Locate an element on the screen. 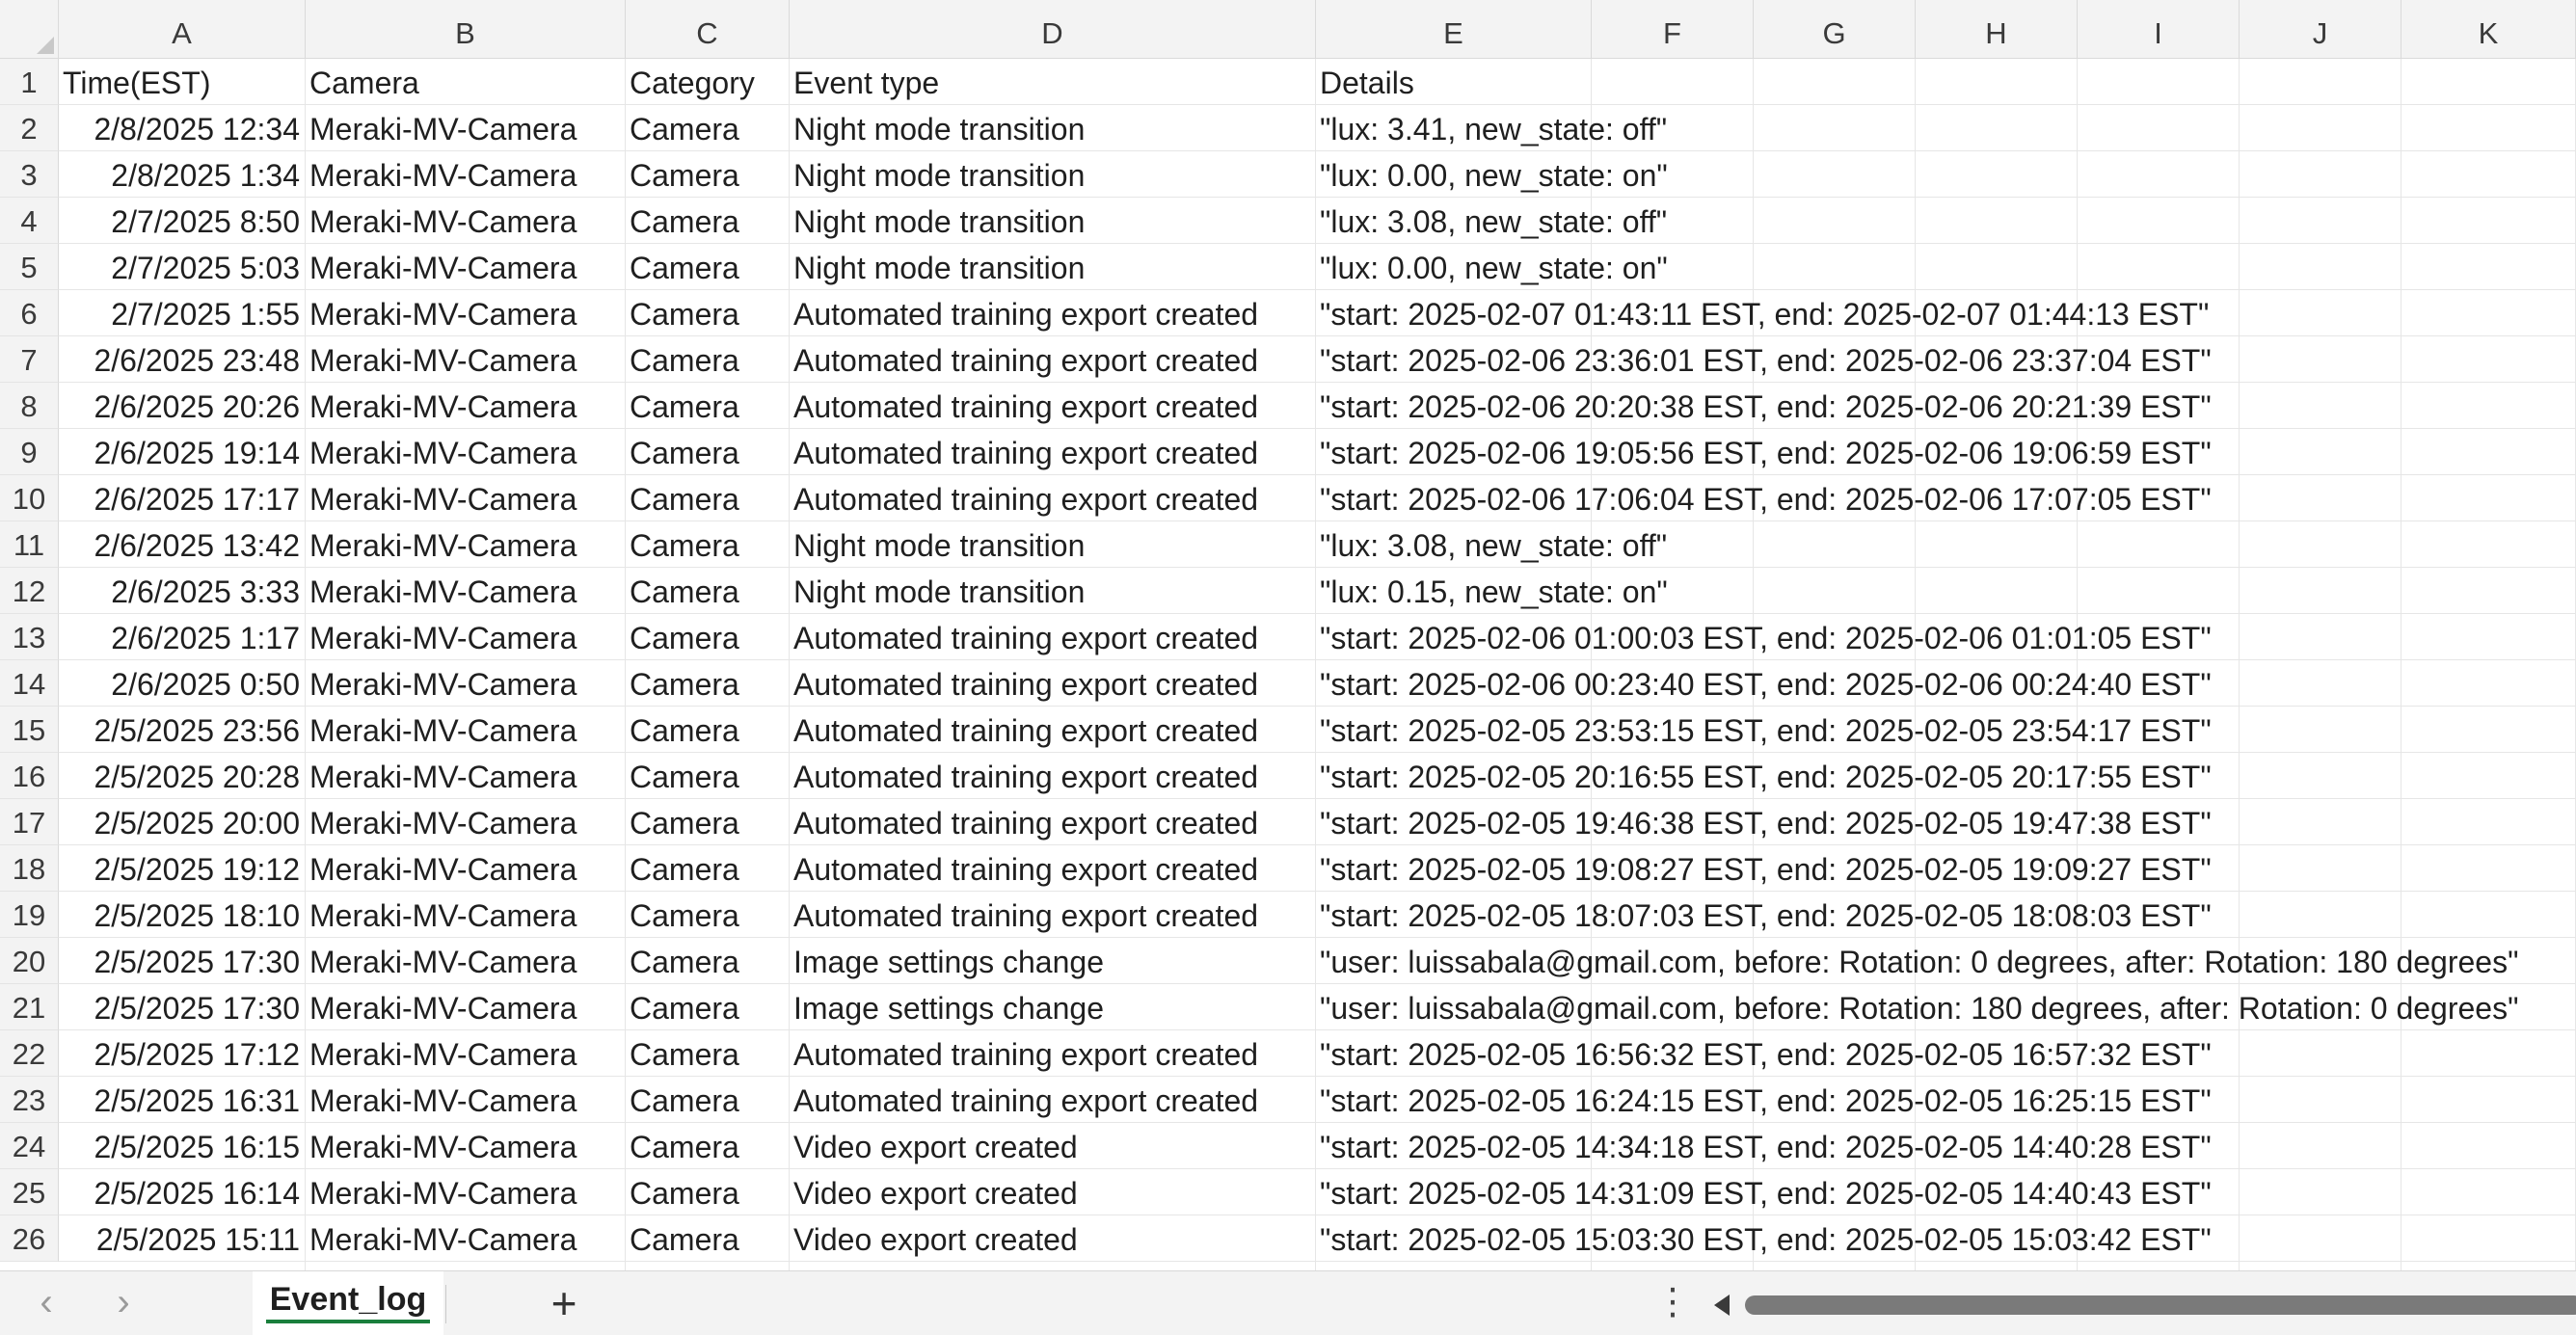 Image resolution: width=2576 pixels, height=1335 pixels. header-cell-d: Event type is located at coordinates (1053, 82).